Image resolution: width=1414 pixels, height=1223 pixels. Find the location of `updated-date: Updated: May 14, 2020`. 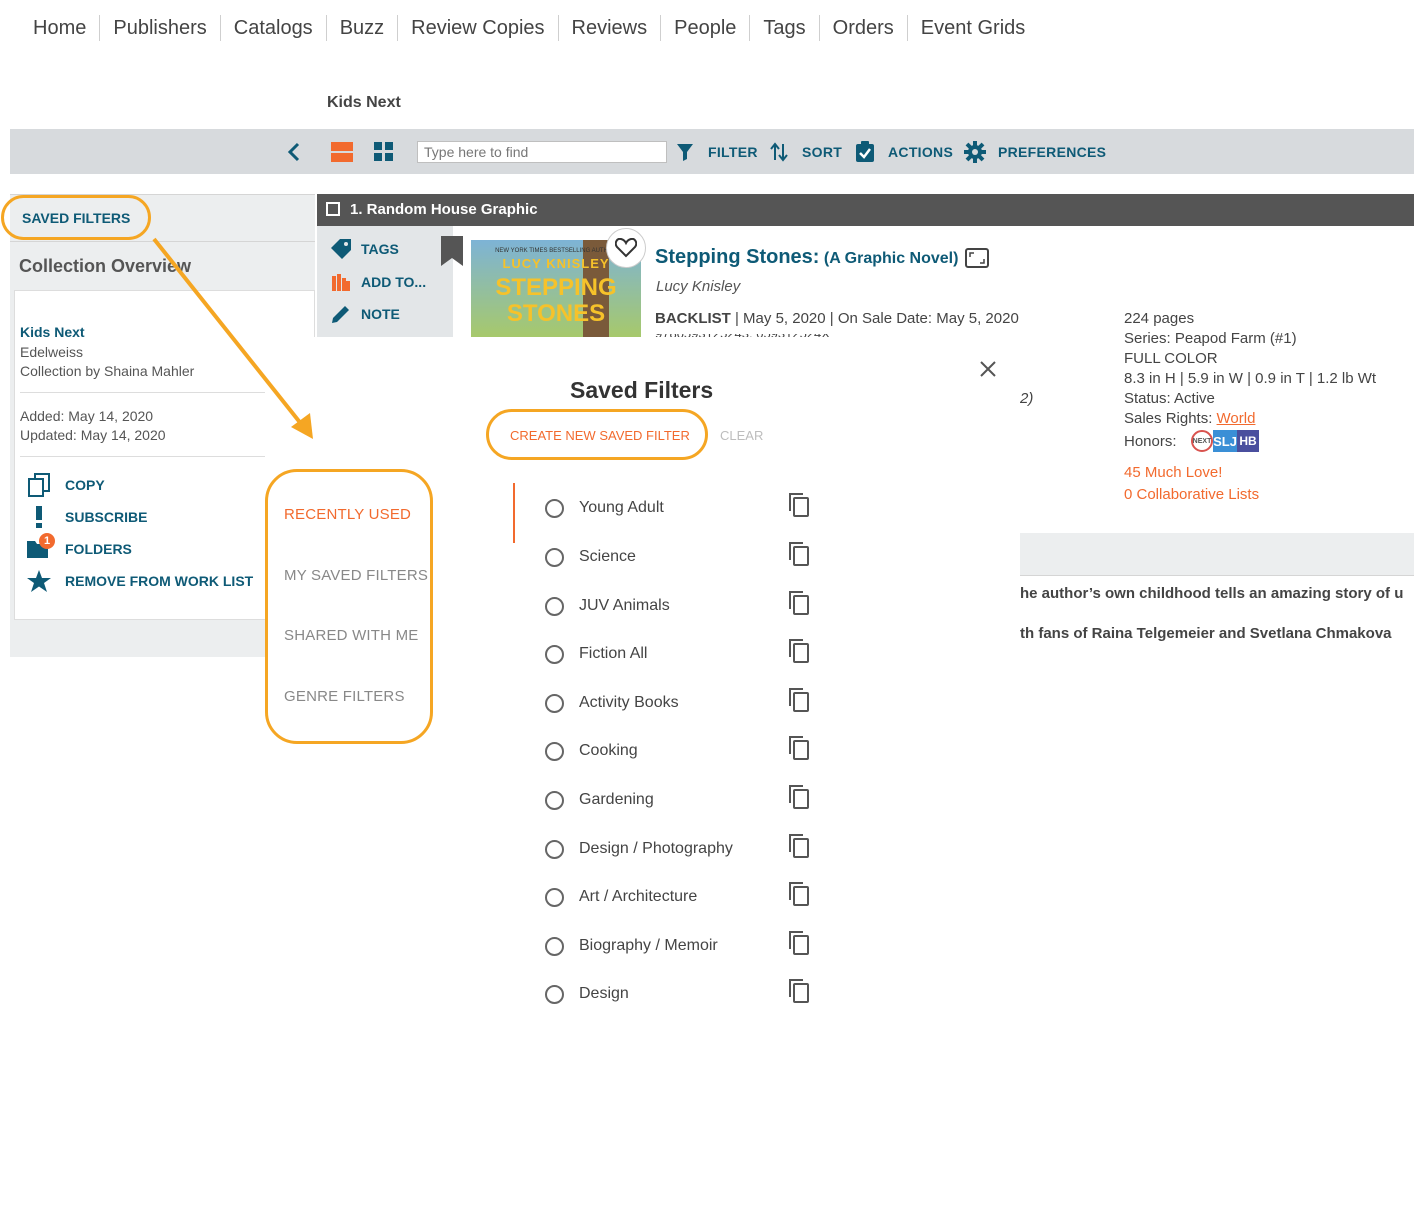

updated-date: Updated: May 14, 2020 is located at coordinates (93, 435).